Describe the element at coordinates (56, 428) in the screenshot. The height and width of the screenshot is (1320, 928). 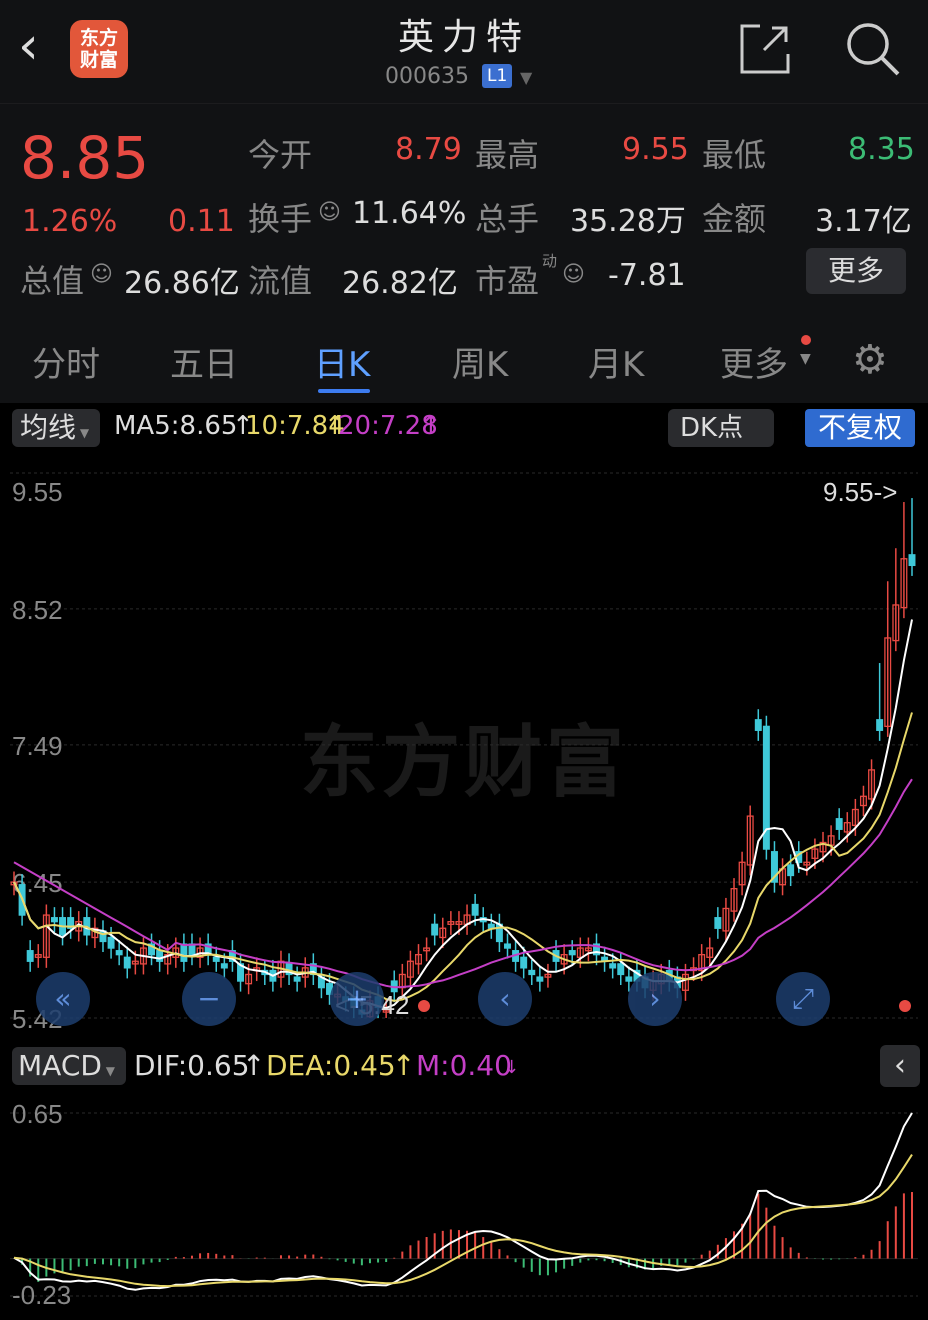
I see `indicator-selector: 均线 ▼` at that location.